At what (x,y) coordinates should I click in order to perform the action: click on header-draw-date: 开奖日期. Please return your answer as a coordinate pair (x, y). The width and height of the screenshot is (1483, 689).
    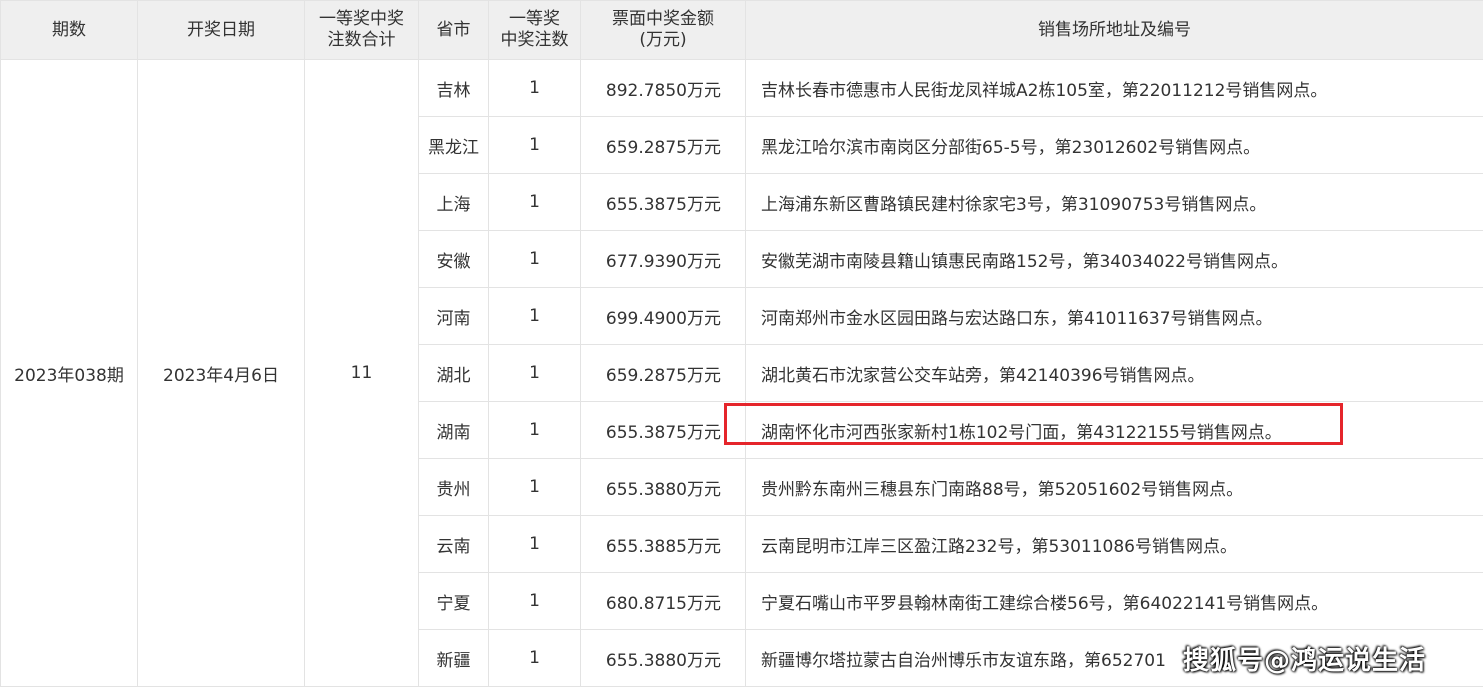
    Looking at the image, I should click on (221, 30).